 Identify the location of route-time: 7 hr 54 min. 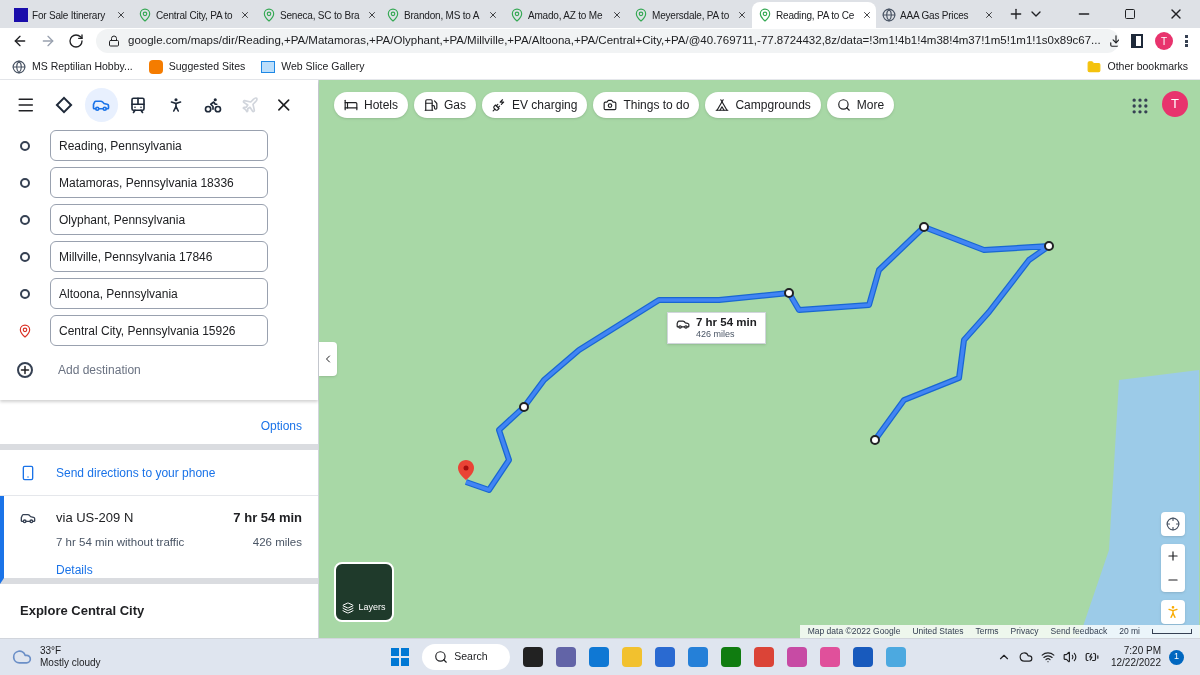
(267, 518).